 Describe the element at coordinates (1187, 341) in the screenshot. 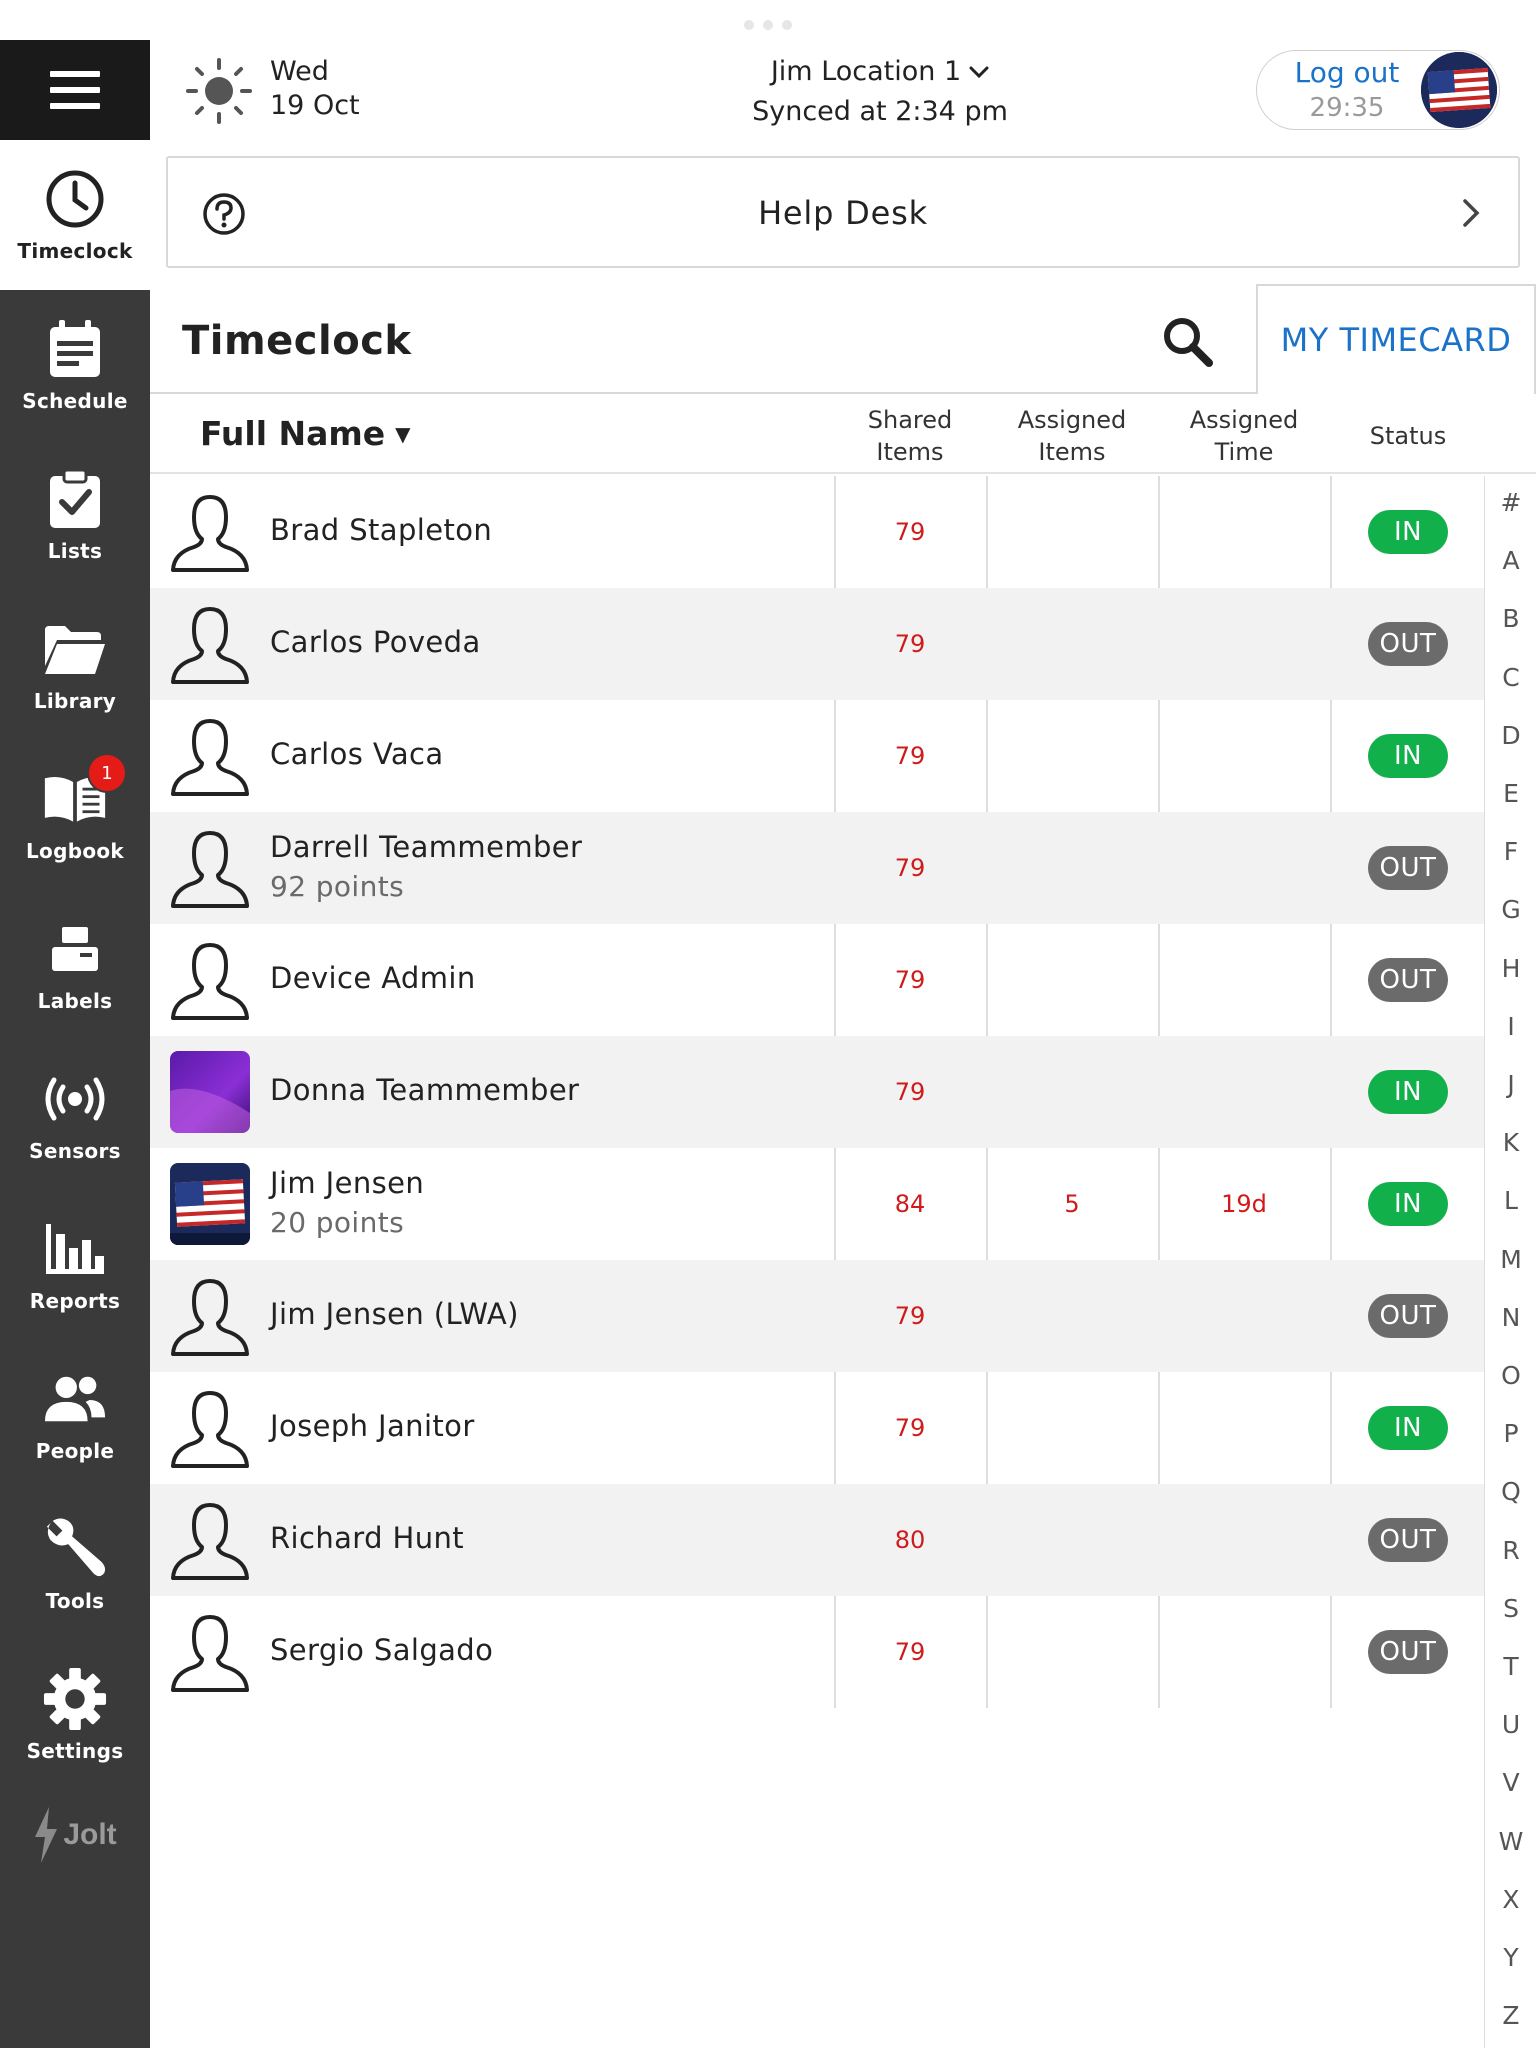

I see `search-icon` at that location.